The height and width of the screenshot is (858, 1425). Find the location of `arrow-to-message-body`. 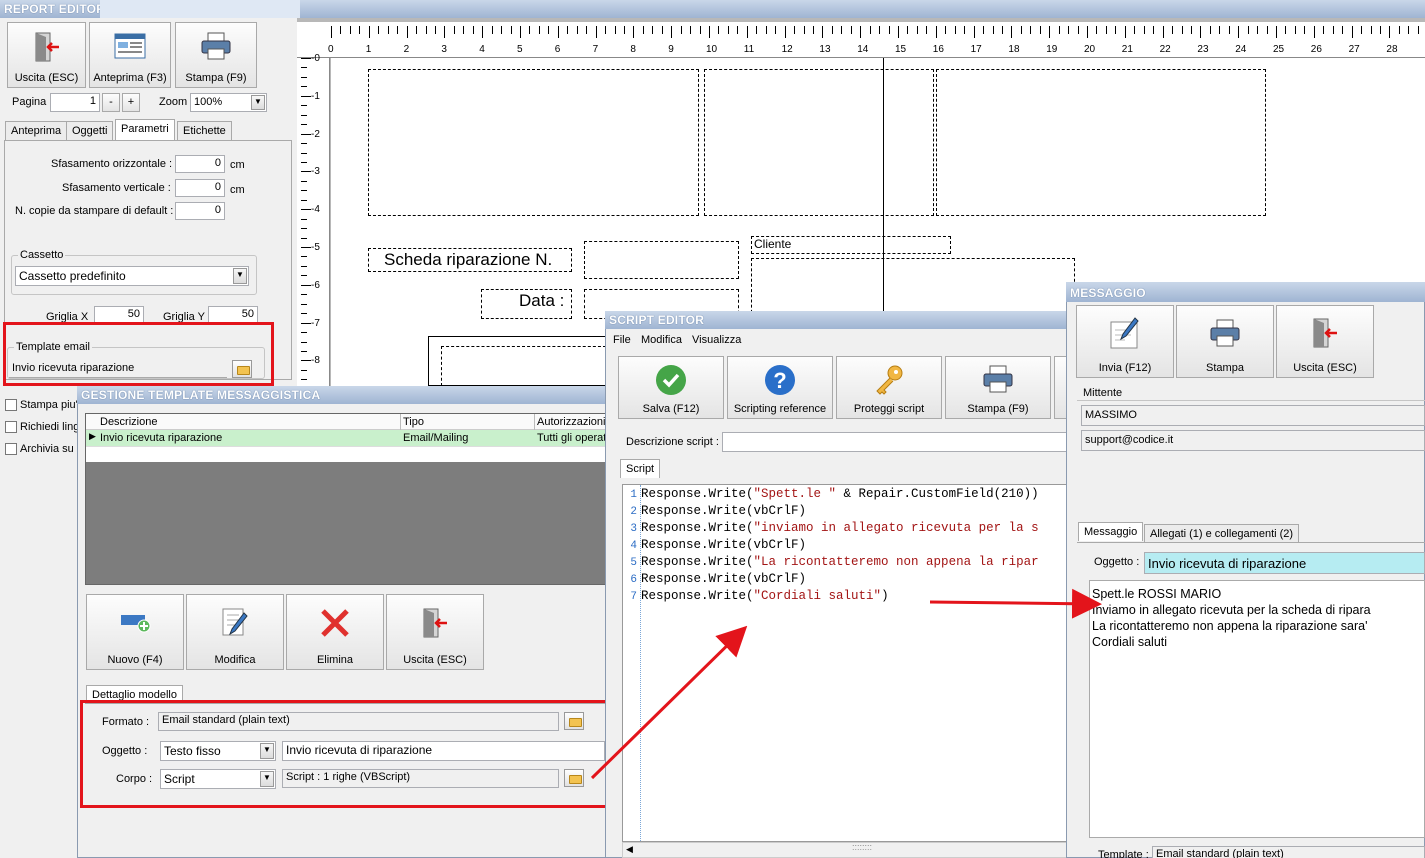

arrow-to-message-body is located at coordinates (1015, 603).